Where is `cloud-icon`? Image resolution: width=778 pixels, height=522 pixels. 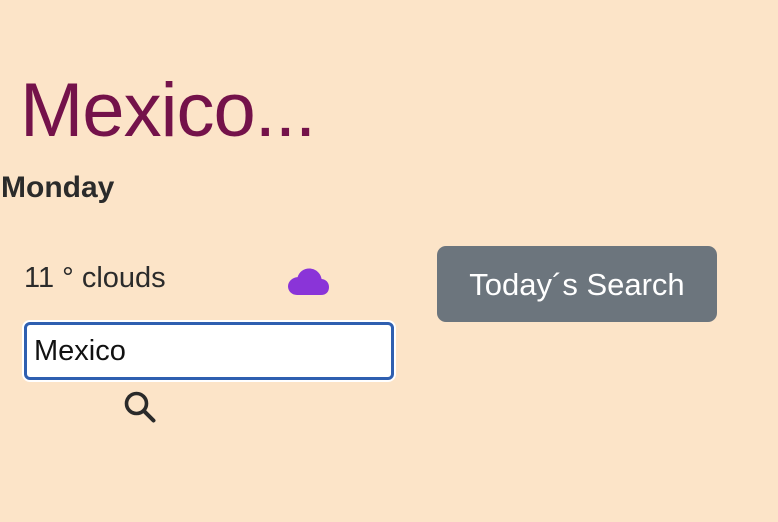
cloud-icon is located at coordinates (308, 281).